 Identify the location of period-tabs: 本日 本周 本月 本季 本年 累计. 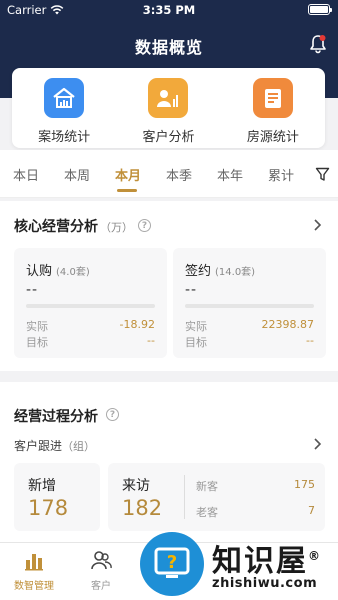
(169, 174).